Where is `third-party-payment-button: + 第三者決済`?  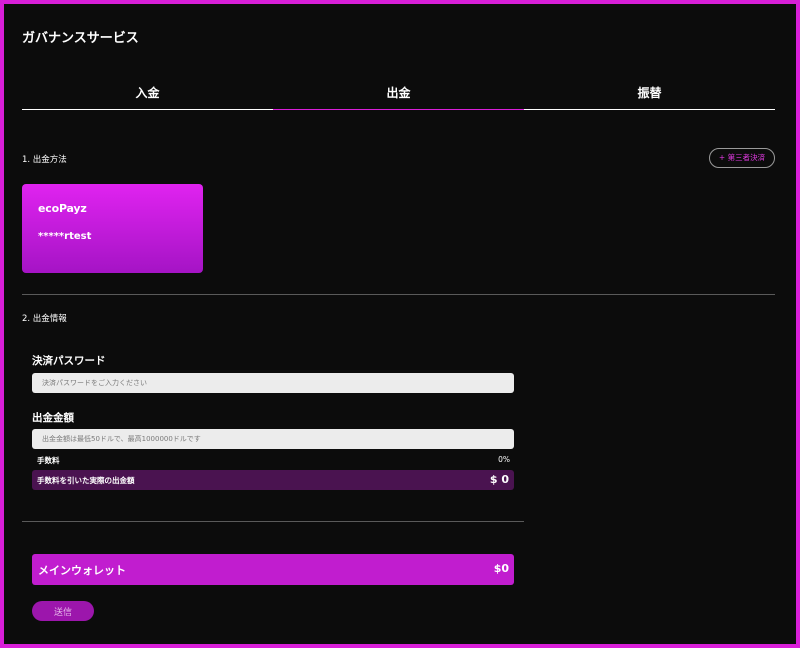 third-party-payment-button: + 第三者決済 is located at coordinates (742, 158).